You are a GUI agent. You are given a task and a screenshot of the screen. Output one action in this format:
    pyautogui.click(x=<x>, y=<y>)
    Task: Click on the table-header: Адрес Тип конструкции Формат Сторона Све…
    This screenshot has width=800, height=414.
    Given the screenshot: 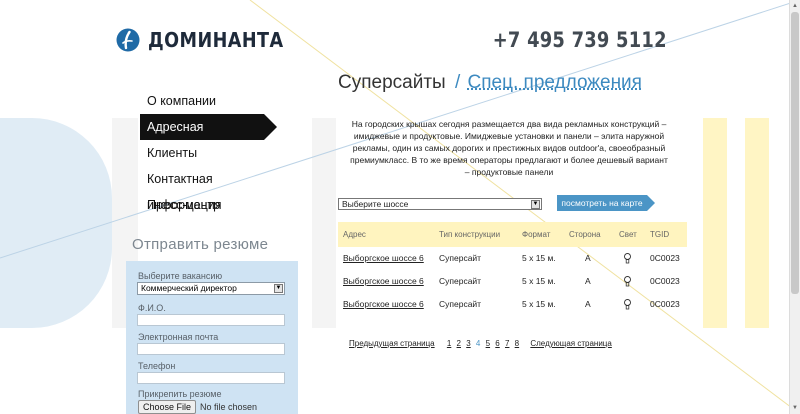 What is the action you would take?
    pyautogui.click(x=512, y=234)
    